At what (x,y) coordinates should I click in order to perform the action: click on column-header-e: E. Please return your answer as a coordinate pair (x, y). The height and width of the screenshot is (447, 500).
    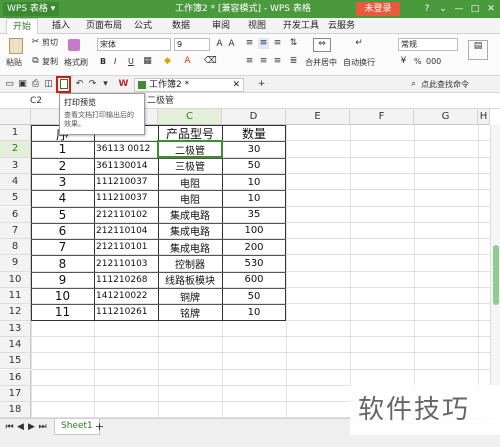
    Looking at the image, I should click on (318, 117).